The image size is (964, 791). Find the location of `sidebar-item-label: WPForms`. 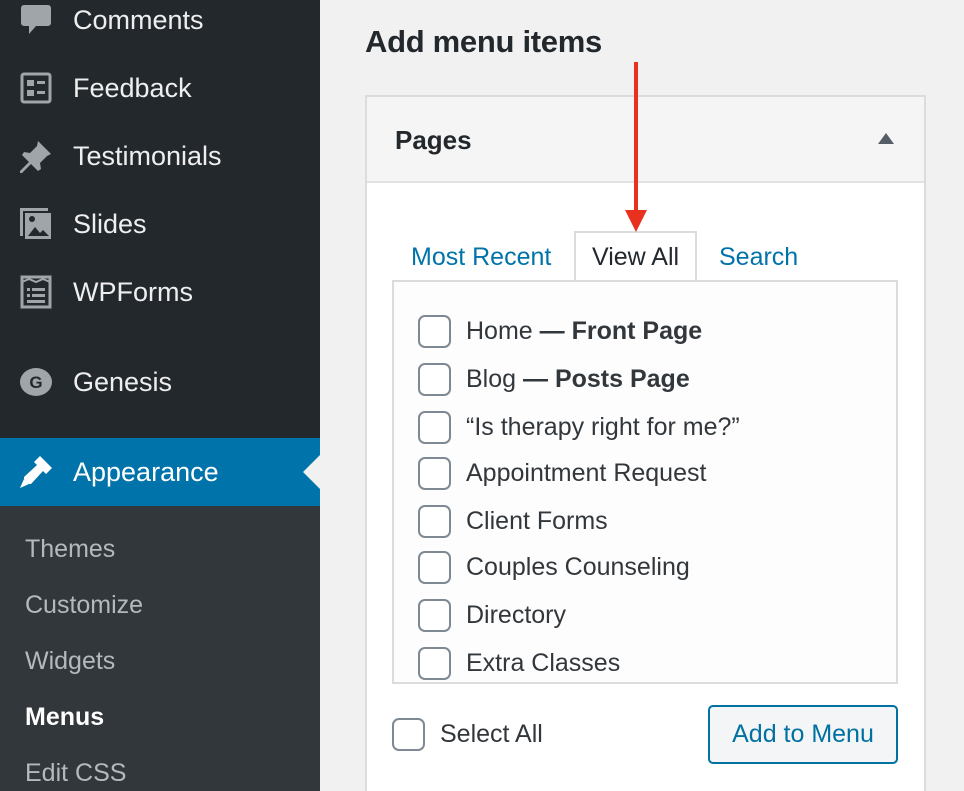

sidebar-item-label: WPForms is located at coordinates (133, 291).